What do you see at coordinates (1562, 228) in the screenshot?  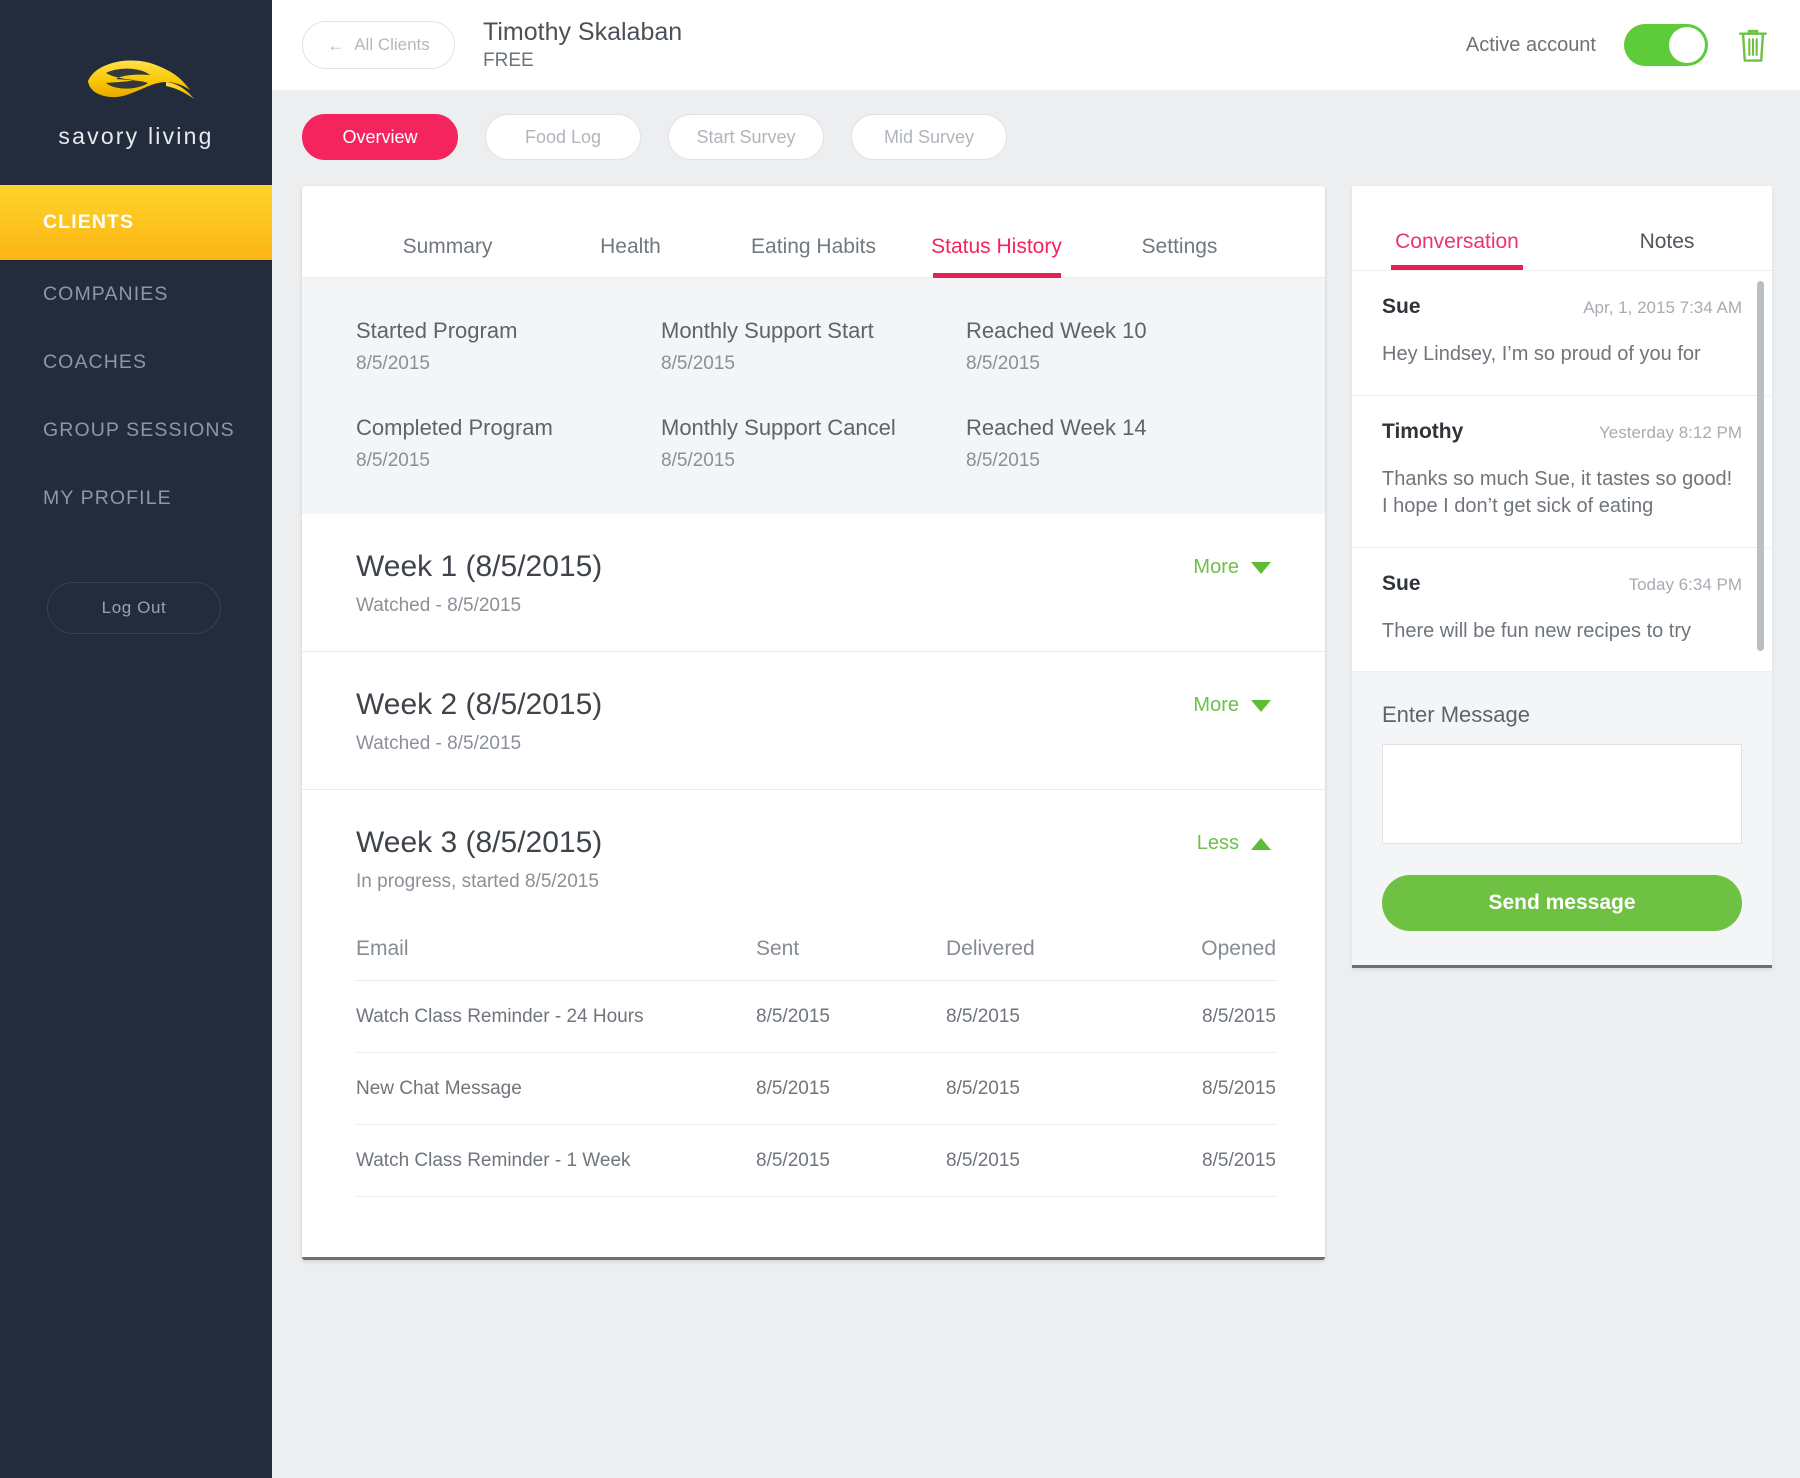 I see `chat-tabs: Conversation Notes` at bounding box center [1562, 228].